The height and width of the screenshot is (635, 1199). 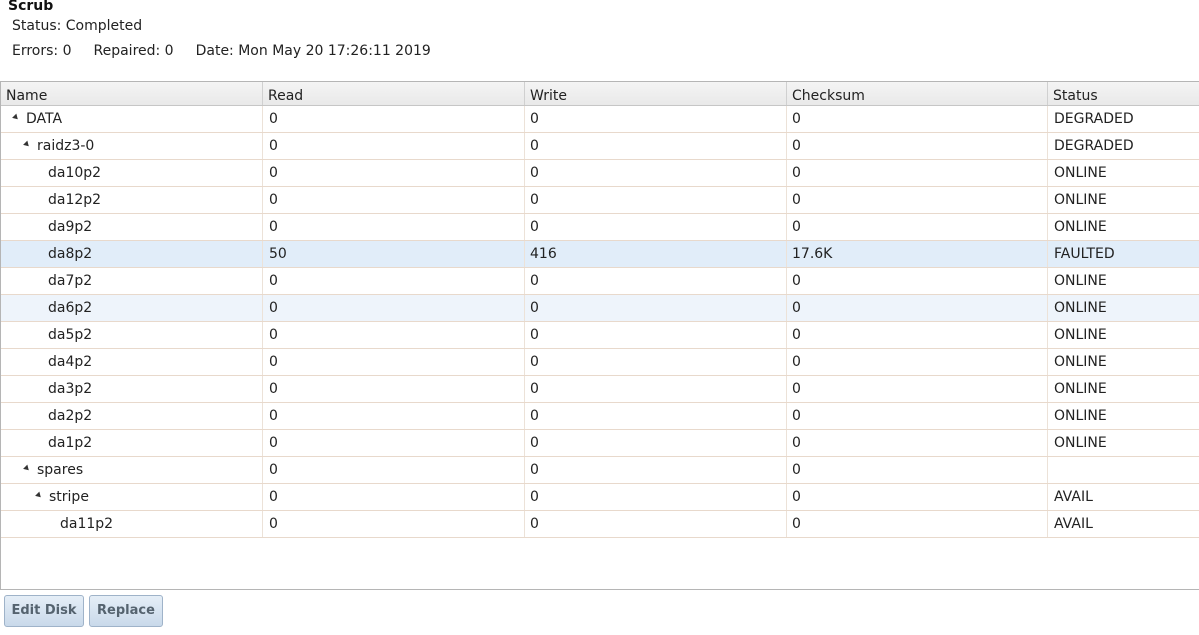 I want to click on row-status: AVAIL, so click(x=1073, y=497).